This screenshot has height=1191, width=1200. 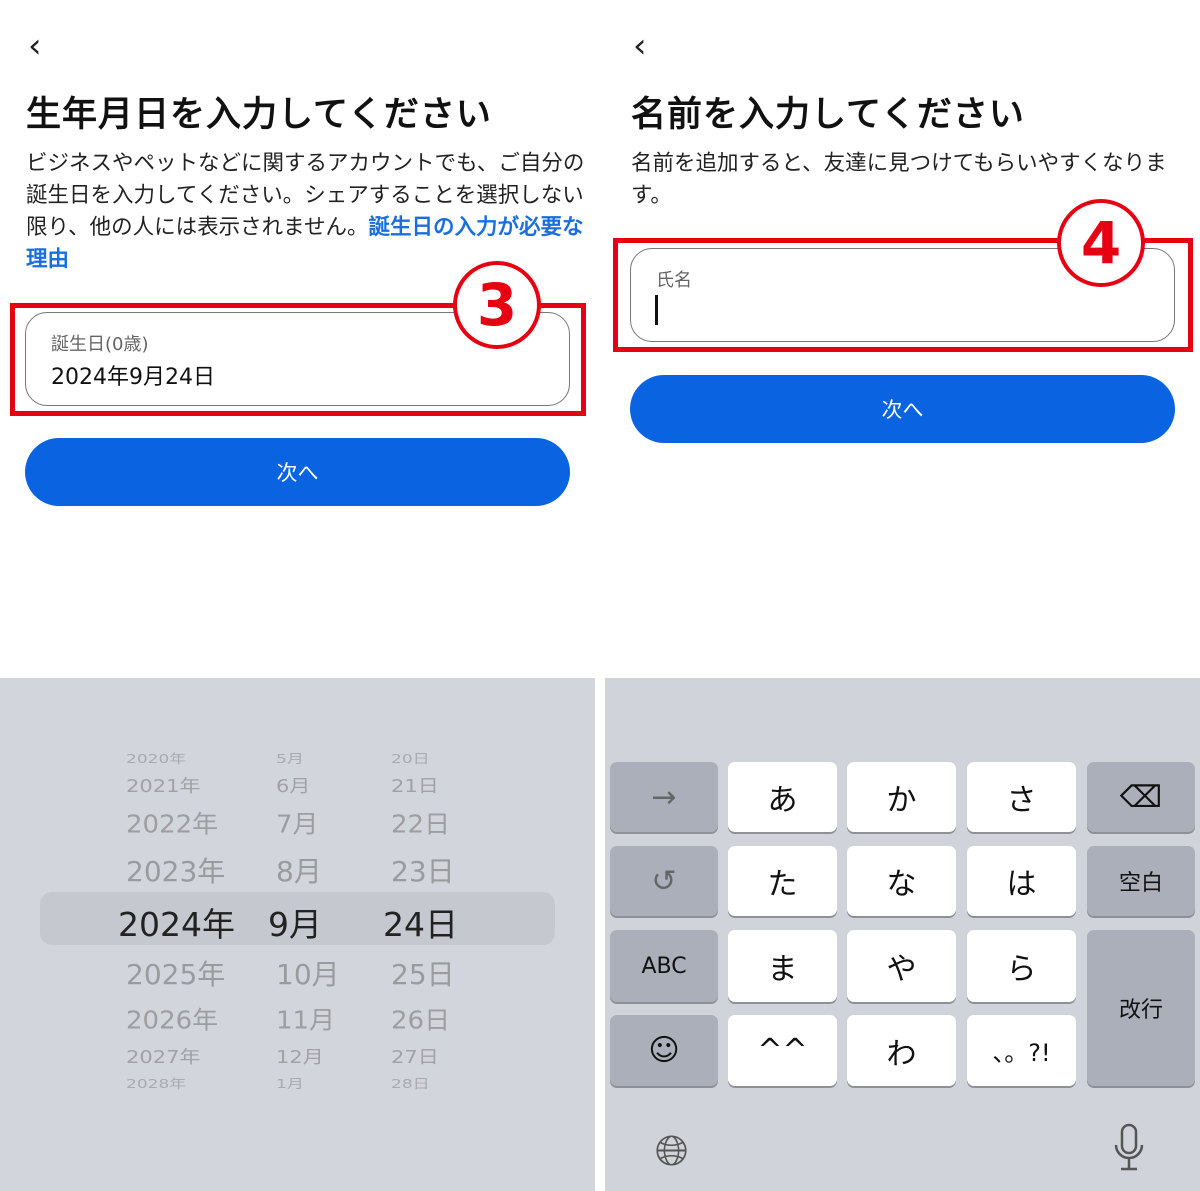 I want to click on picker-year: 2022年, so click(x=172, y=822).